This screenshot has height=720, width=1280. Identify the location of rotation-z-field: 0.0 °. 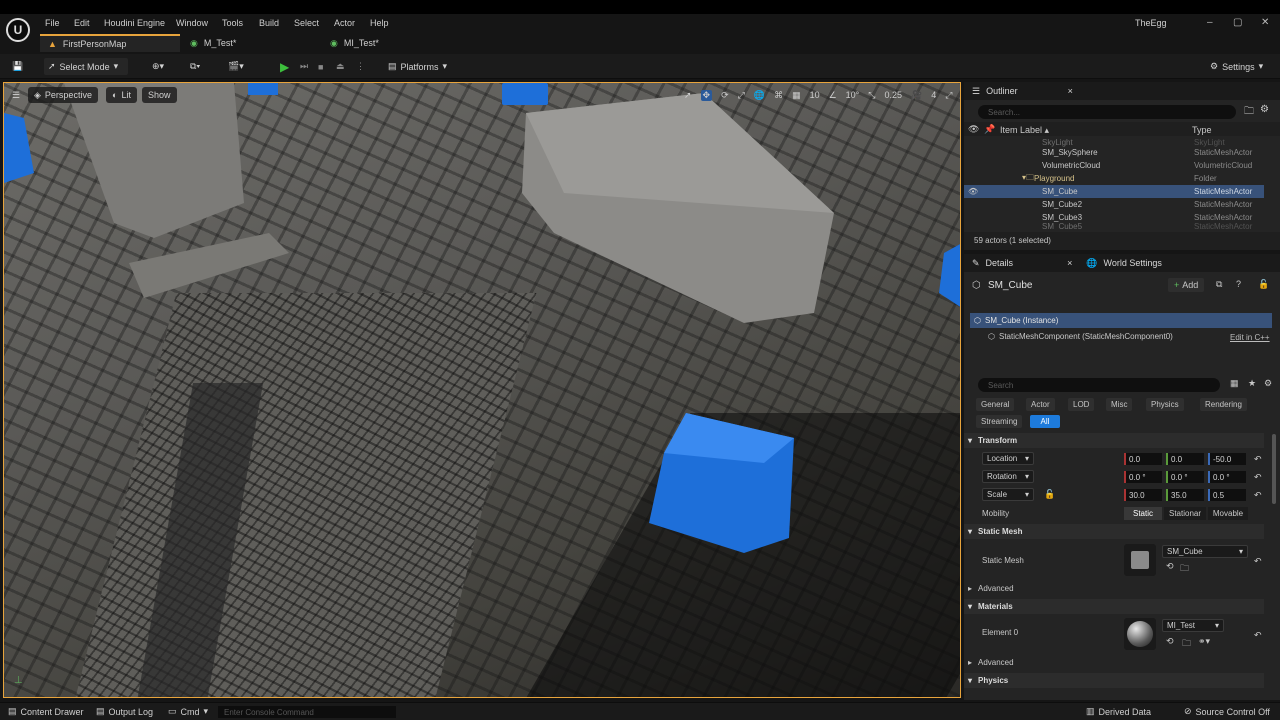
(1227, 477).